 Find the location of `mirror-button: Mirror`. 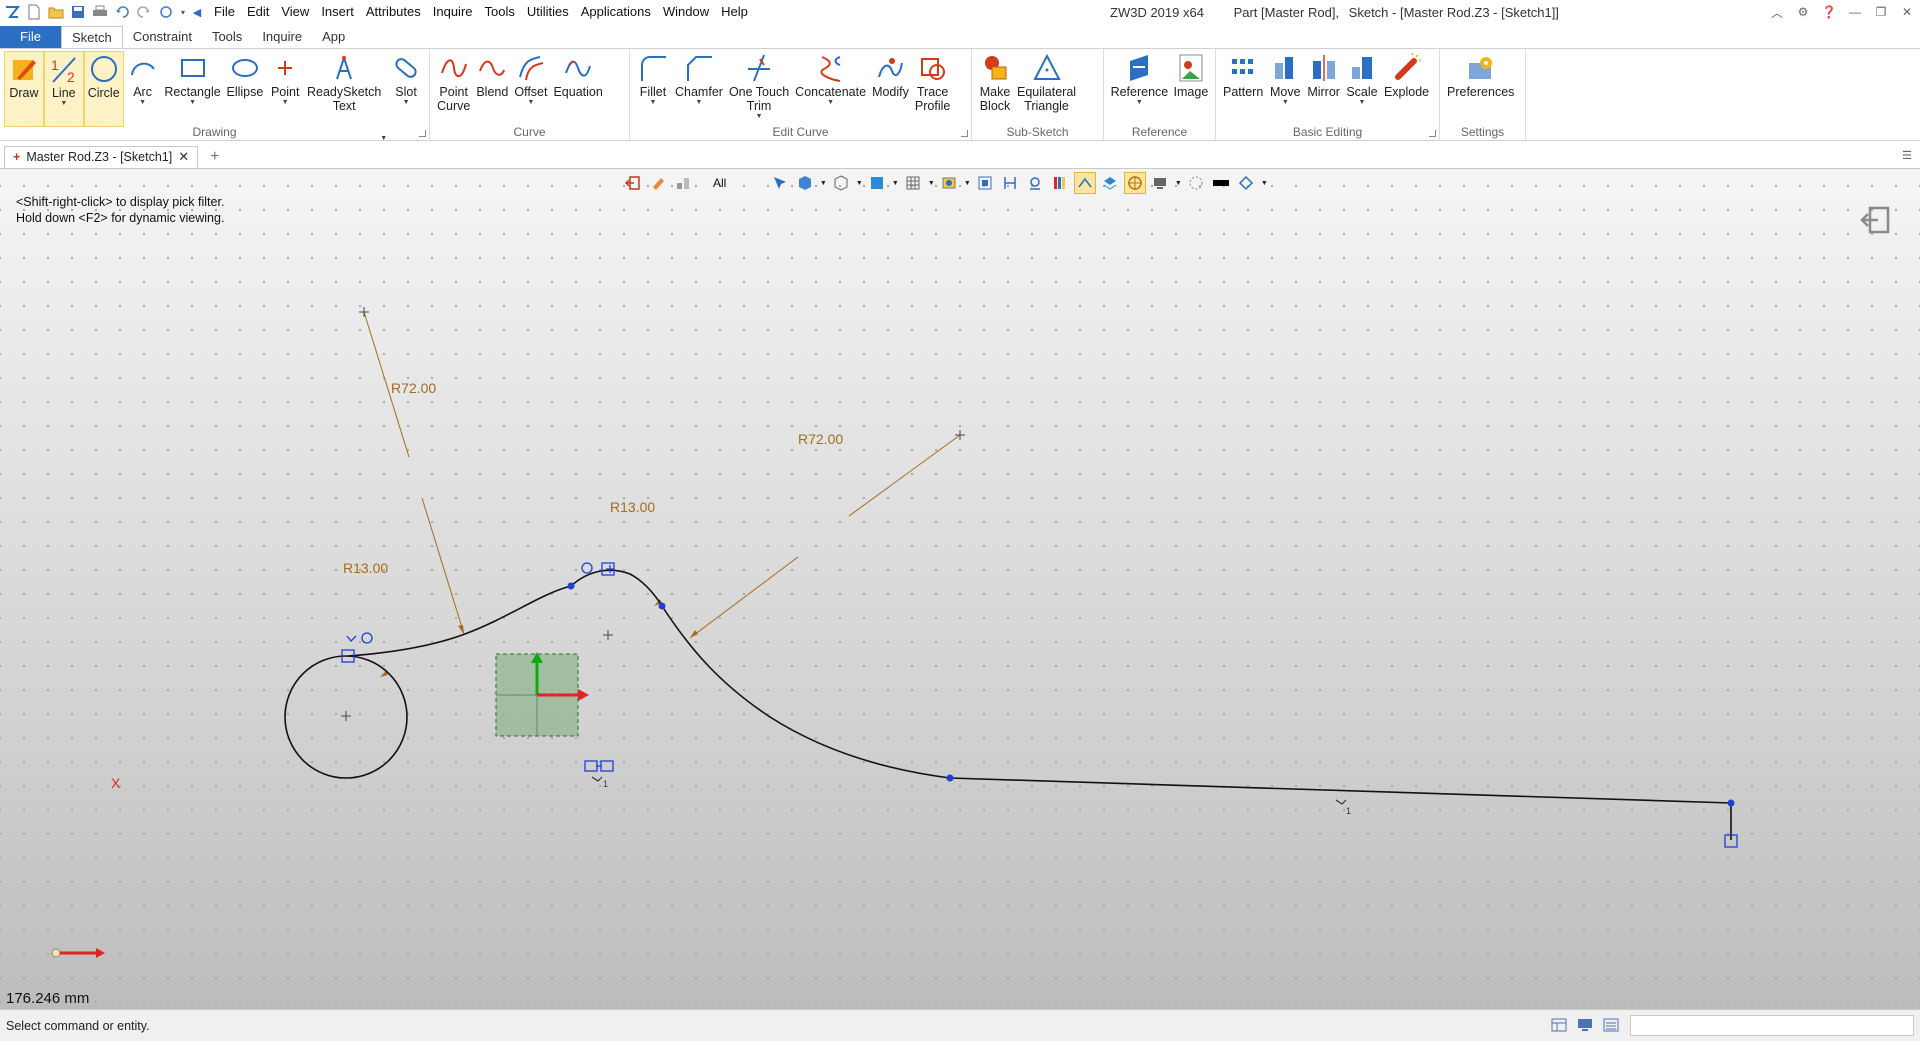

mirror-button: Mirror is located at coordinates (1323, 89).